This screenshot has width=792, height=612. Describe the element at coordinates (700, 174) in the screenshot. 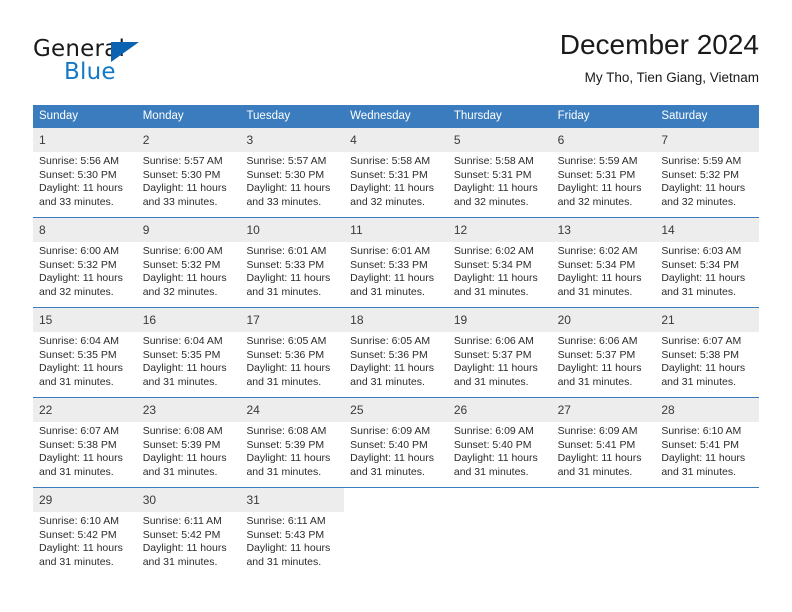

I see `sunset-text: Sunset: 5:32 PM` at that location.